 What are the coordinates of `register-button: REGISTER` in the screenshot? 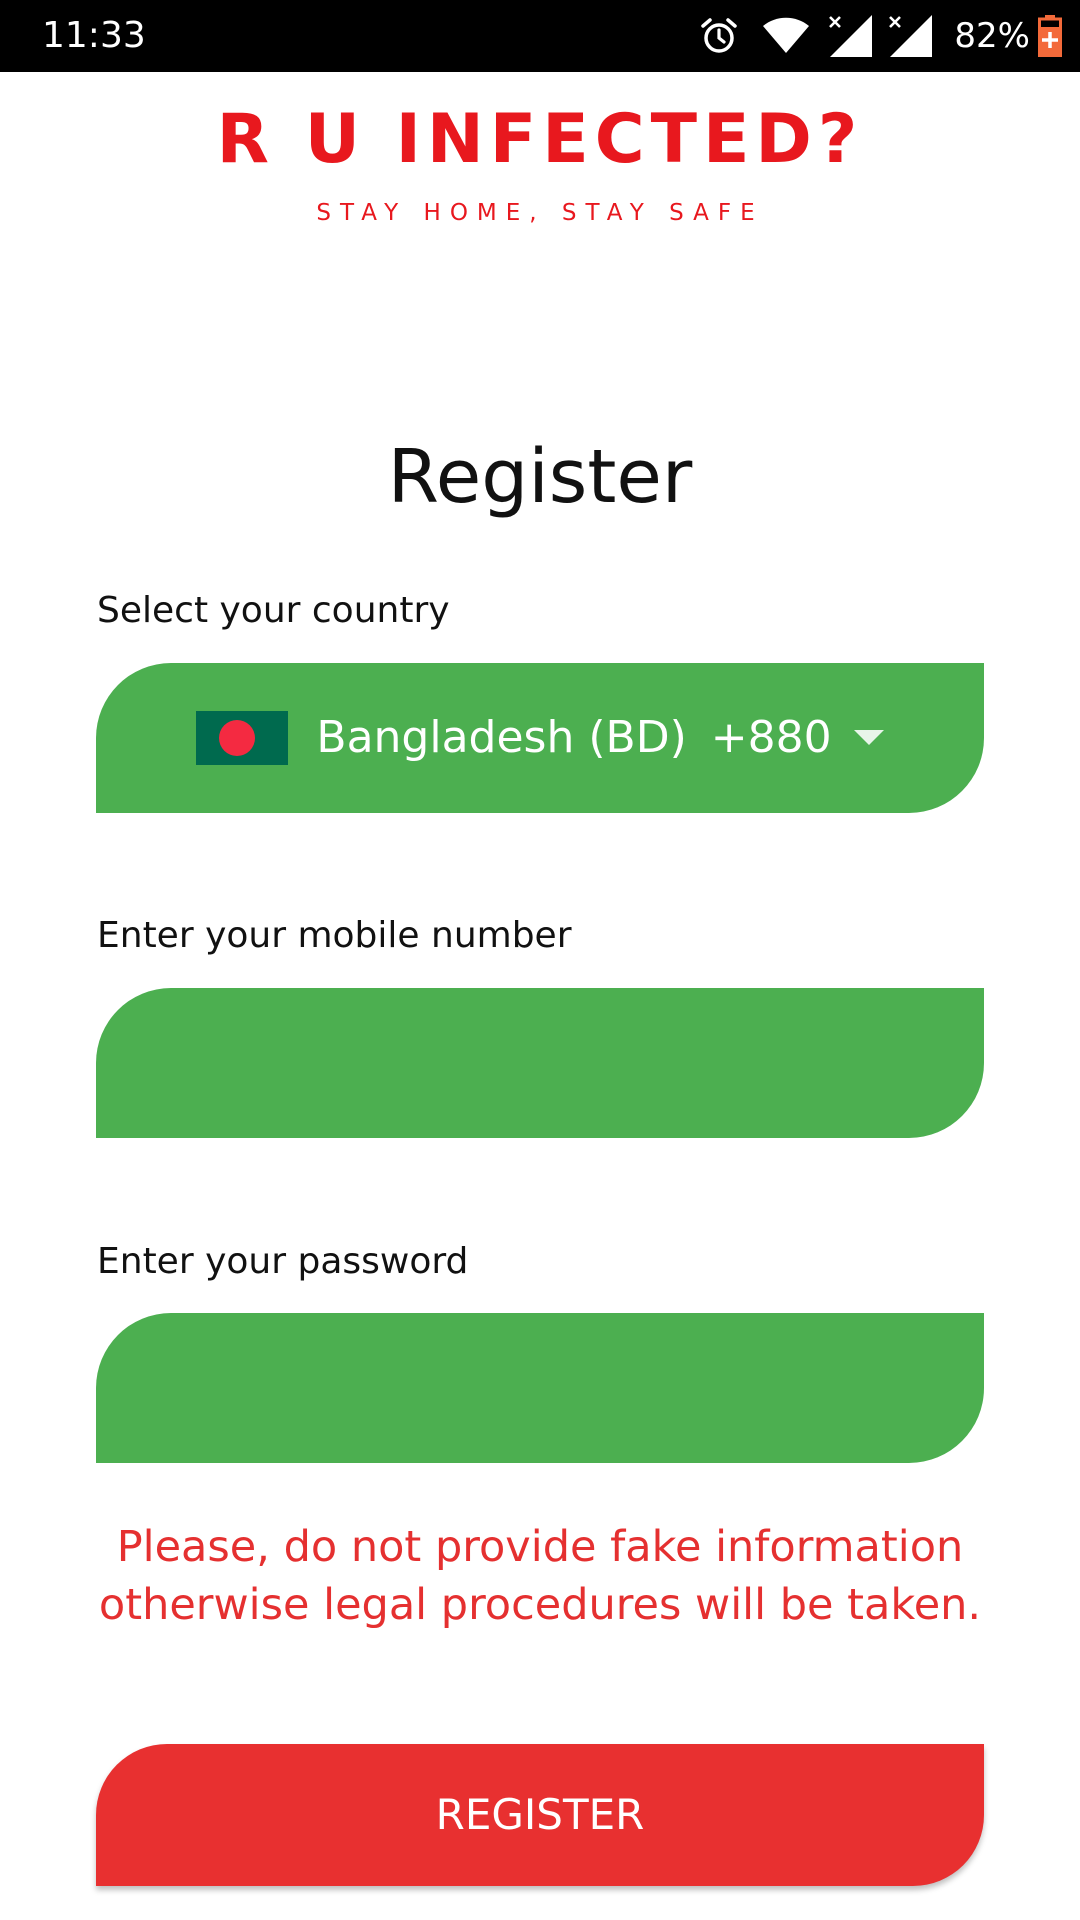 It's located at (540, 1815).